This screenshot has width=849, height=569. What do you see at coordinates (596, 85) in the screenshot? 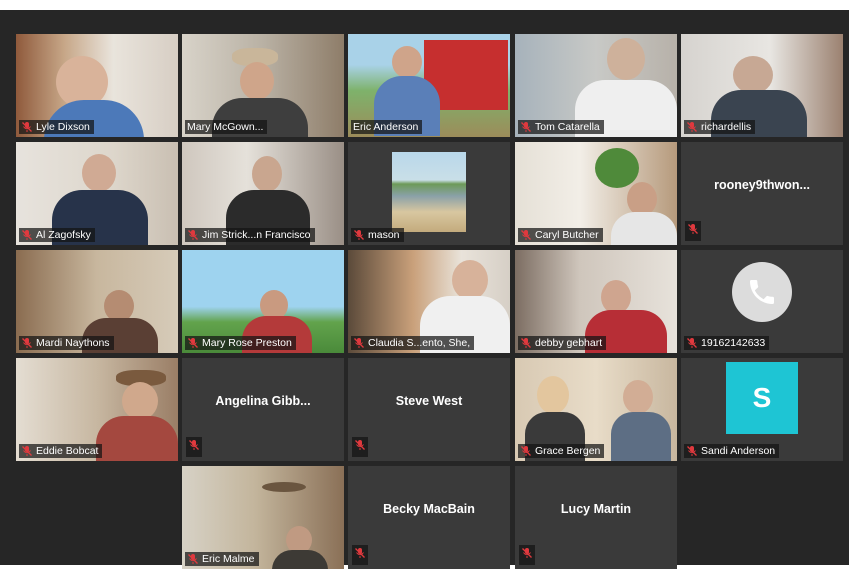
I see `participant-tile: Tom Catarella` at bounding box center [596, 85].